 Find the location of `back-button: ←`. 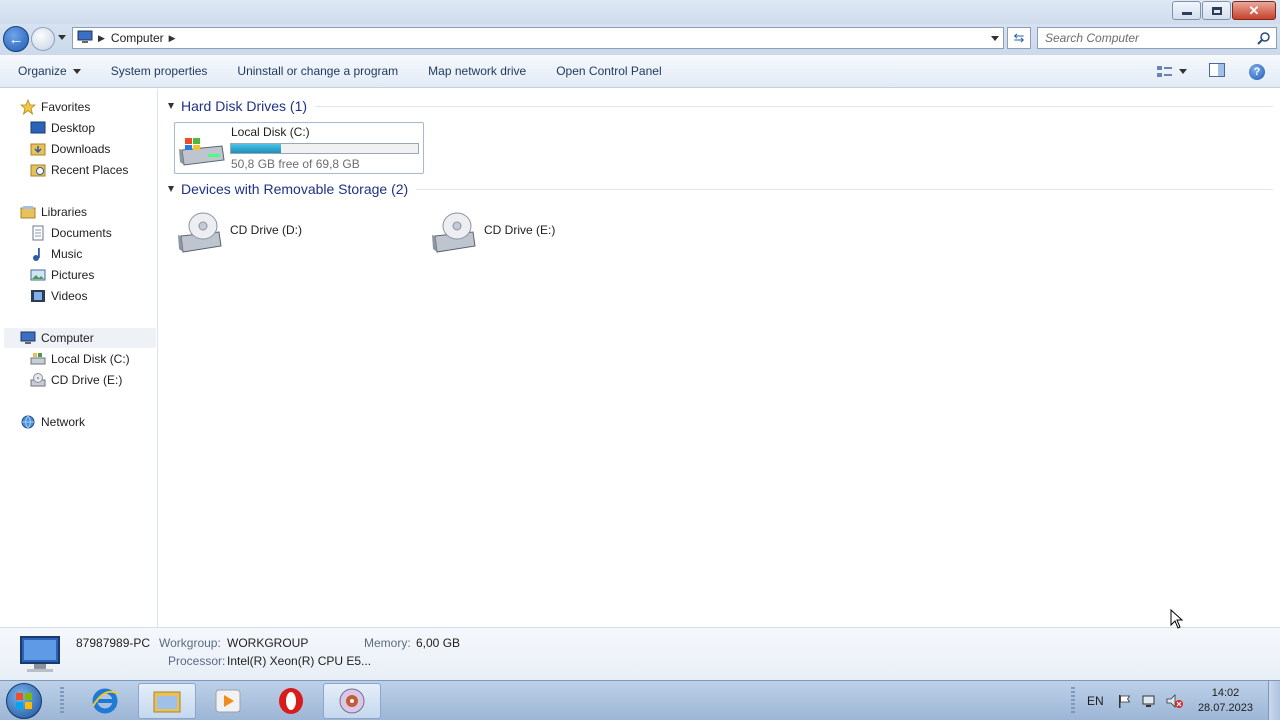

back-button: ← is located at coordinates (16, 39).